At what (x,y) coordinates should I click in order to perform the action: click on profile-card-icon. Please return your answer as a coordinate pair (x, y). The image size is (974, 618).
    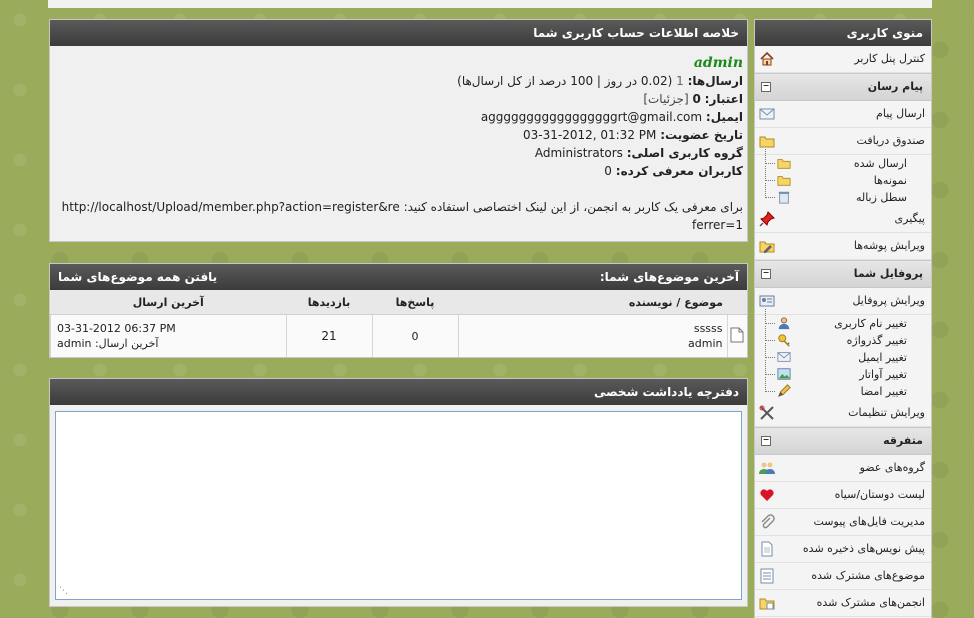
    Looking at the image, I should click on (767, 301).